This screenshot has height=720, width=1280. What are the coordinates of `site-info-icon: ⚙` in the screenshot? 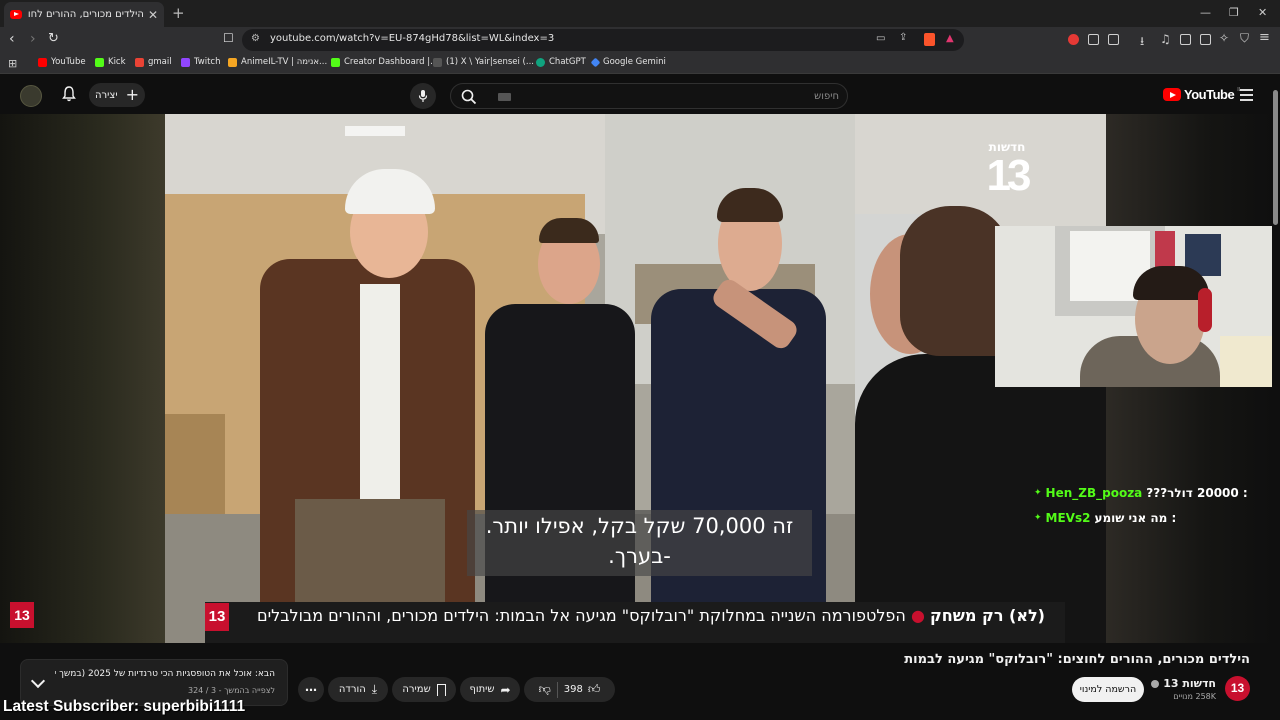 It's located at (255, 38).